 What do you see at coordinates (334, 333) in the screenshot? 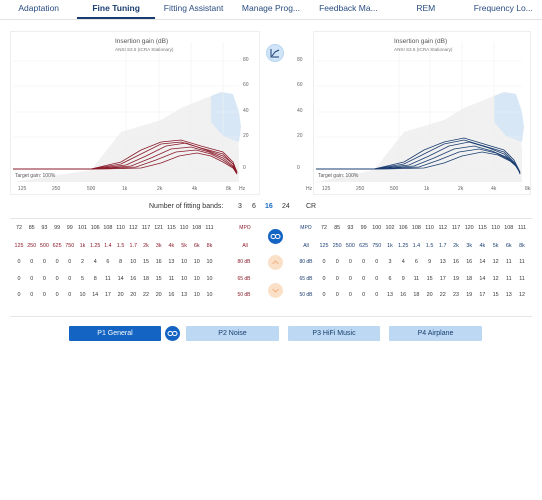
I see `program-p3-hifi-music-button: P3 HiFi Music` at bounding box center [334, 333].